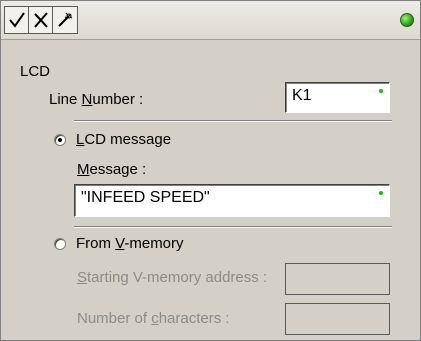 Image resolution: width=421 pixels, height=341 pixels. I want to click on check-icon, so click(16, 20).